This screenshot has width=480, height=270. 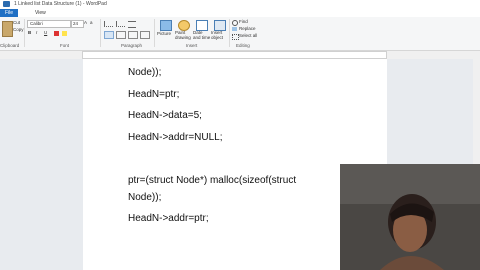 What do you see at coordinates (202, 35) in the screenshot?
I see `date-time-button: Date and time` at bounding box center [202, 35].